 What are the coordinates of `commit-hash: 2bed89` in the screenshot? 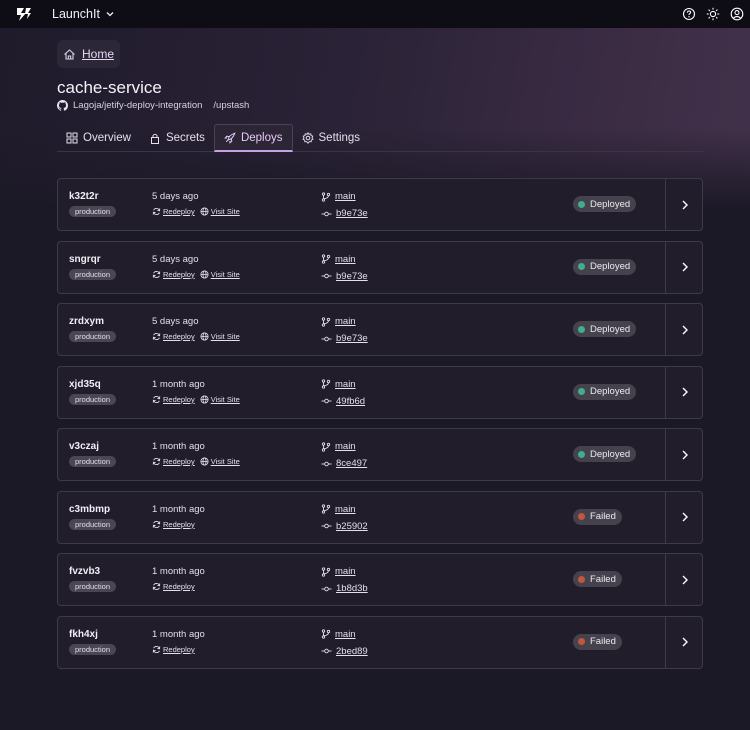 It's located at (352, 651).